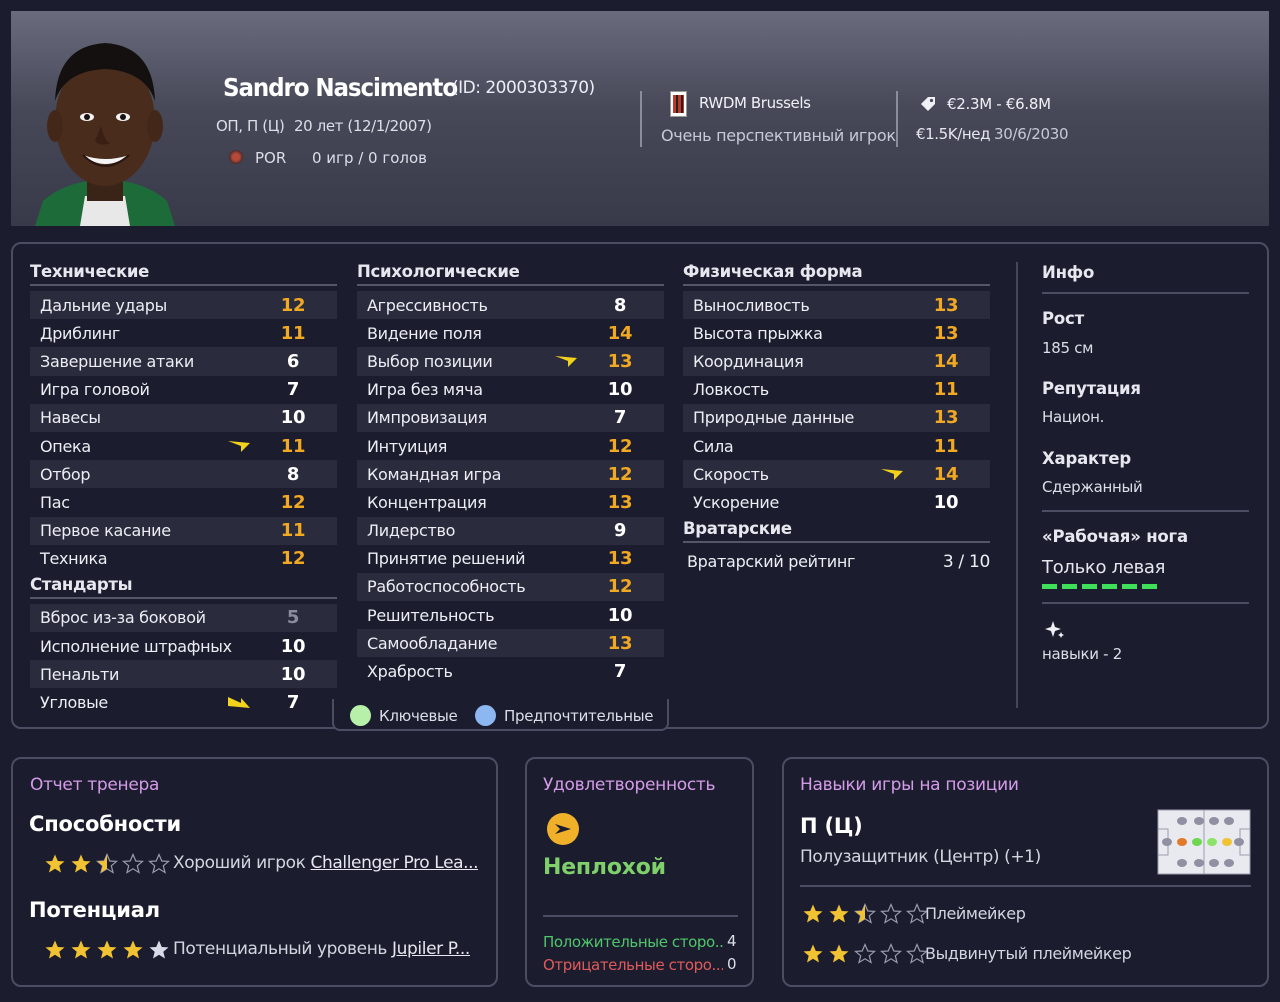 Image resolution: width=1280 pixels, height=1002 pixels. Describe the element at coordinates (74, 559) in the screenshot. I see `attribute-name: Техника` at that location.